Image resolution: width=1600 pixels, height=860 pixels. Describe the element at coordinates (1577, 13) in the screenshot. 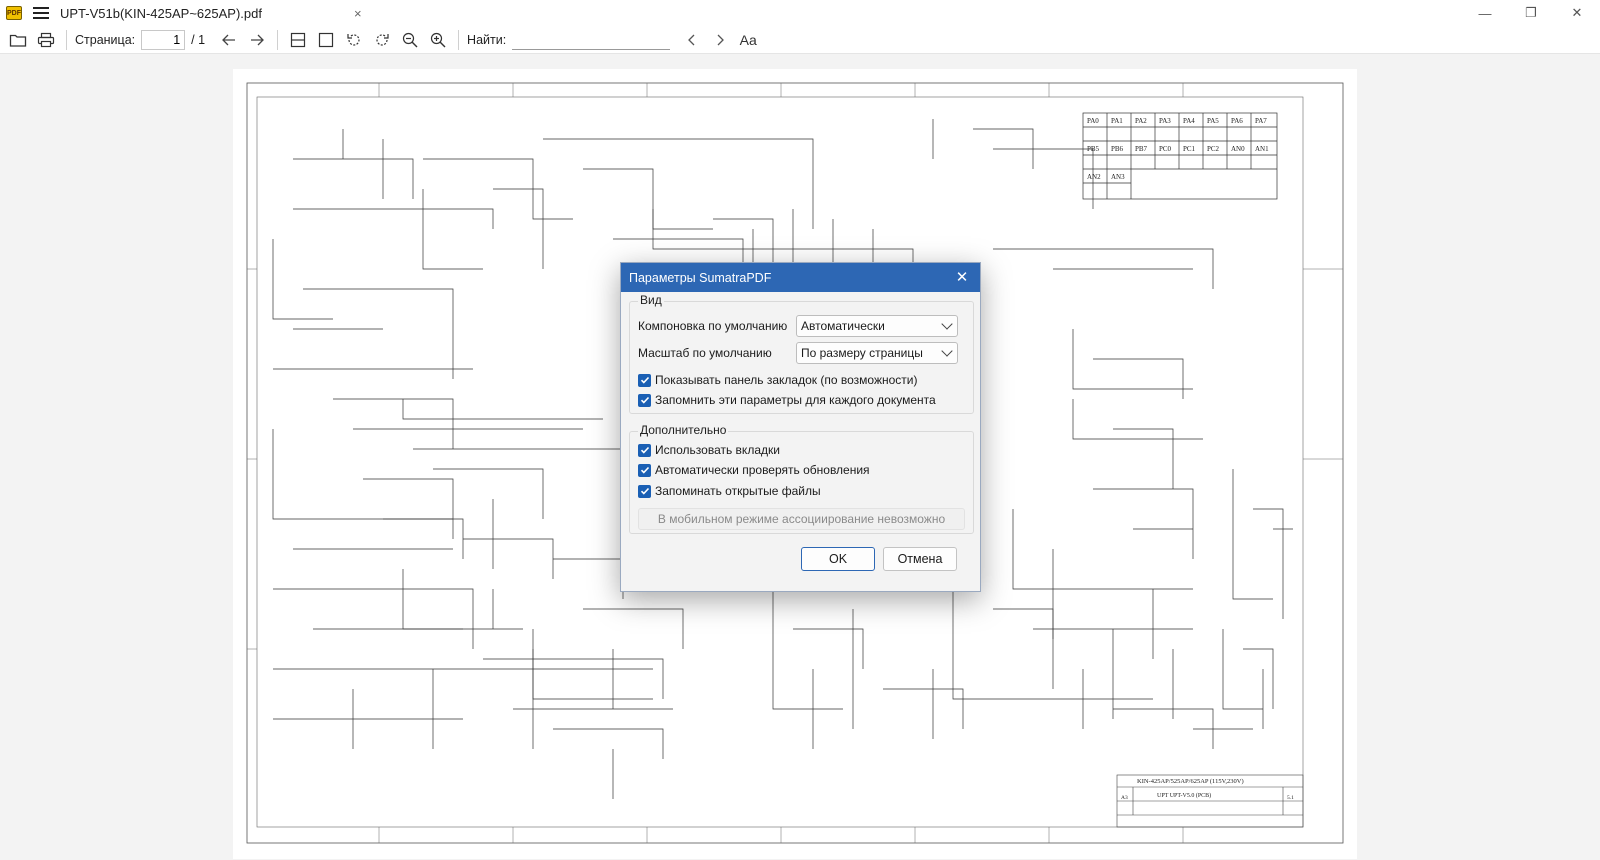

I see `close-window-button: ✕` at that location.